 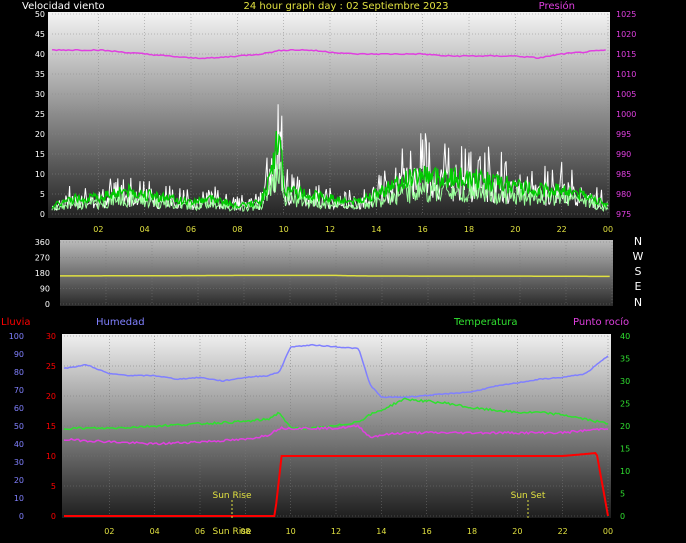 I want to click on temperature-label: Temperatura, so click(x=485, y=322).